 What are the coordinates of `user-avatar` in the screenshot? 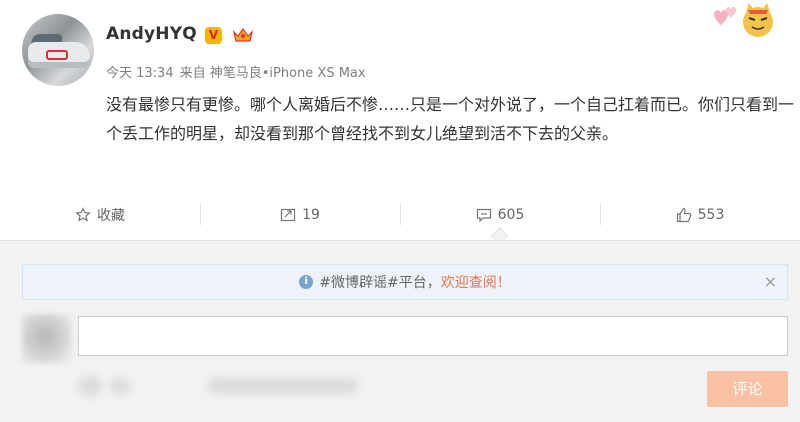 It's located at (58, 50).